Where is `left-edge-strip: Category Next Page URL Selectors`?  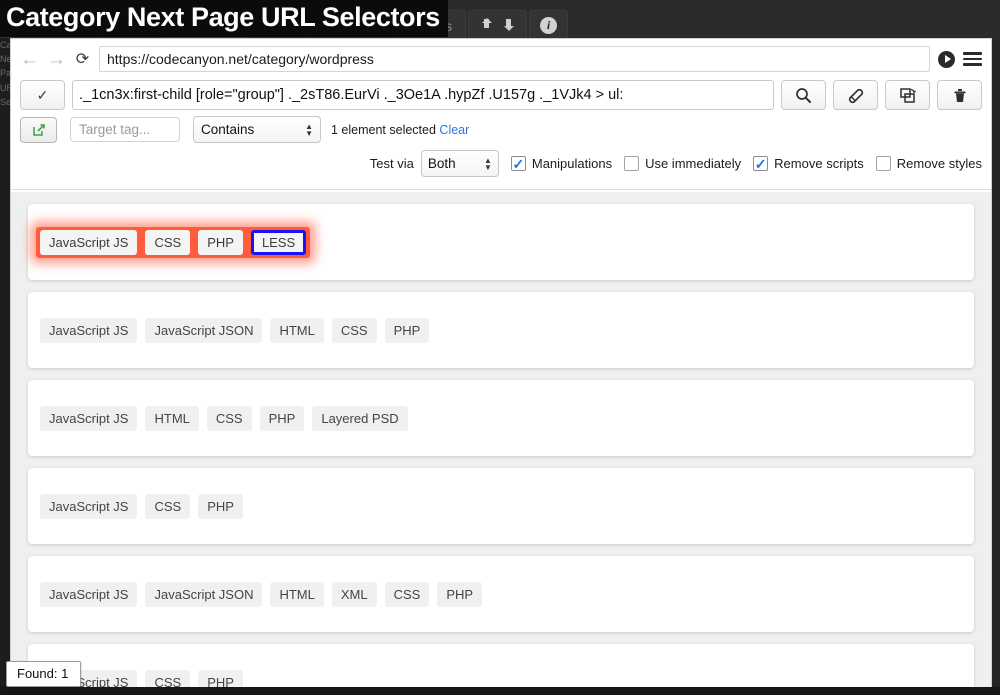 left-edge-strip: Category Next Page URL Selectors is located at coordinates (5, 366).